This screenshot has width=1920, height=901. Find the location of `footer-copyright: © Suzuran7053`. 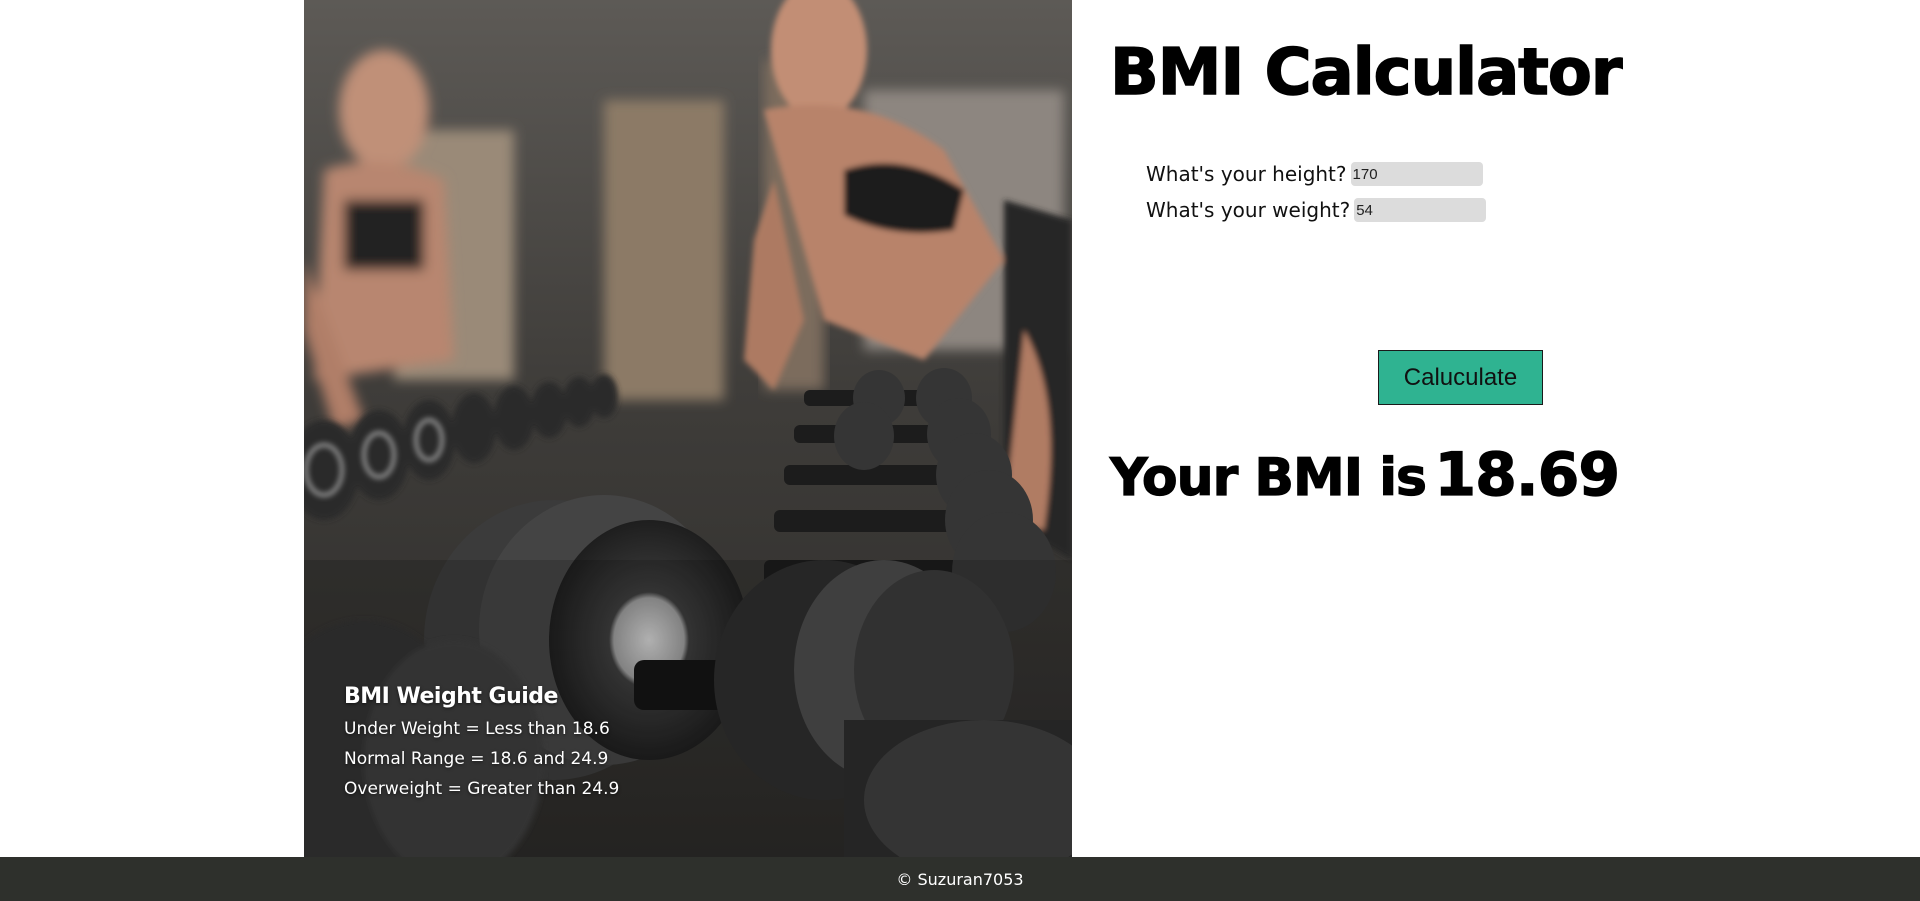

footer-copyright: © Suzuran7053 is located at coordinates (960, 879).